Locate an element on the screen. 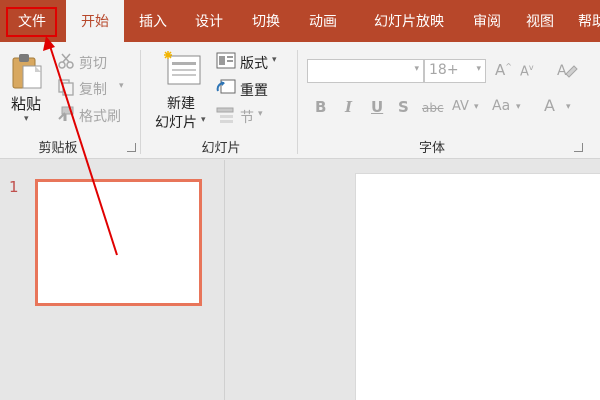 This screenshot has width=600, height=400. tab-home: 开始 is located at coordinates (95, 21).